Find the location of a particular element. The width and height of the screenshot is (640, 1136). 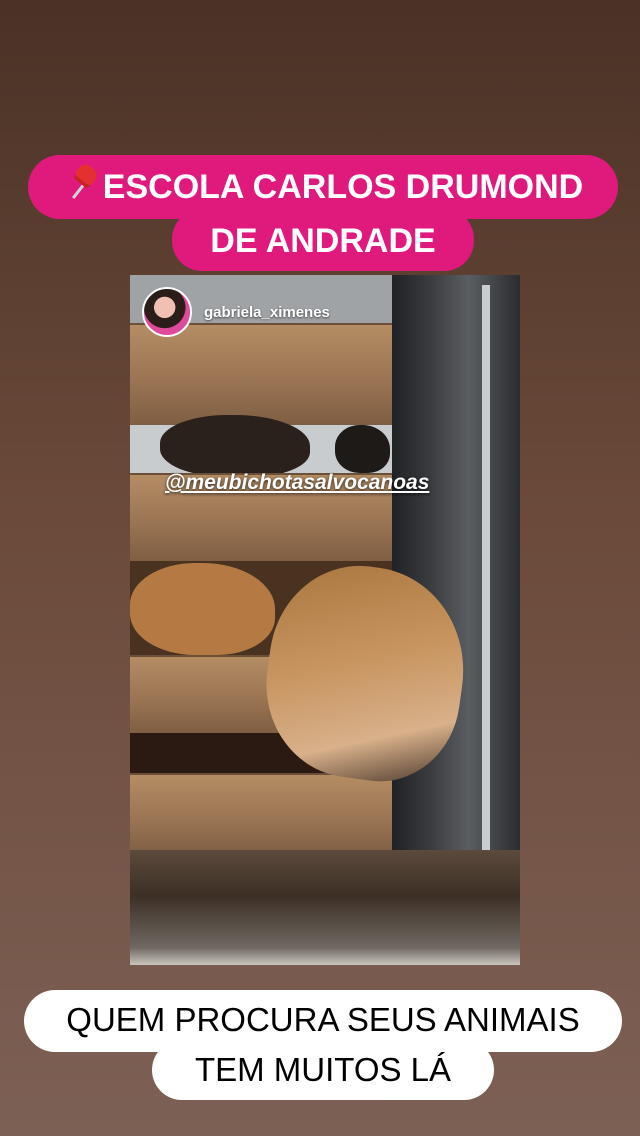

mention-sticker: @meubichotasalvocanoas is located at coordinates (297, 483).